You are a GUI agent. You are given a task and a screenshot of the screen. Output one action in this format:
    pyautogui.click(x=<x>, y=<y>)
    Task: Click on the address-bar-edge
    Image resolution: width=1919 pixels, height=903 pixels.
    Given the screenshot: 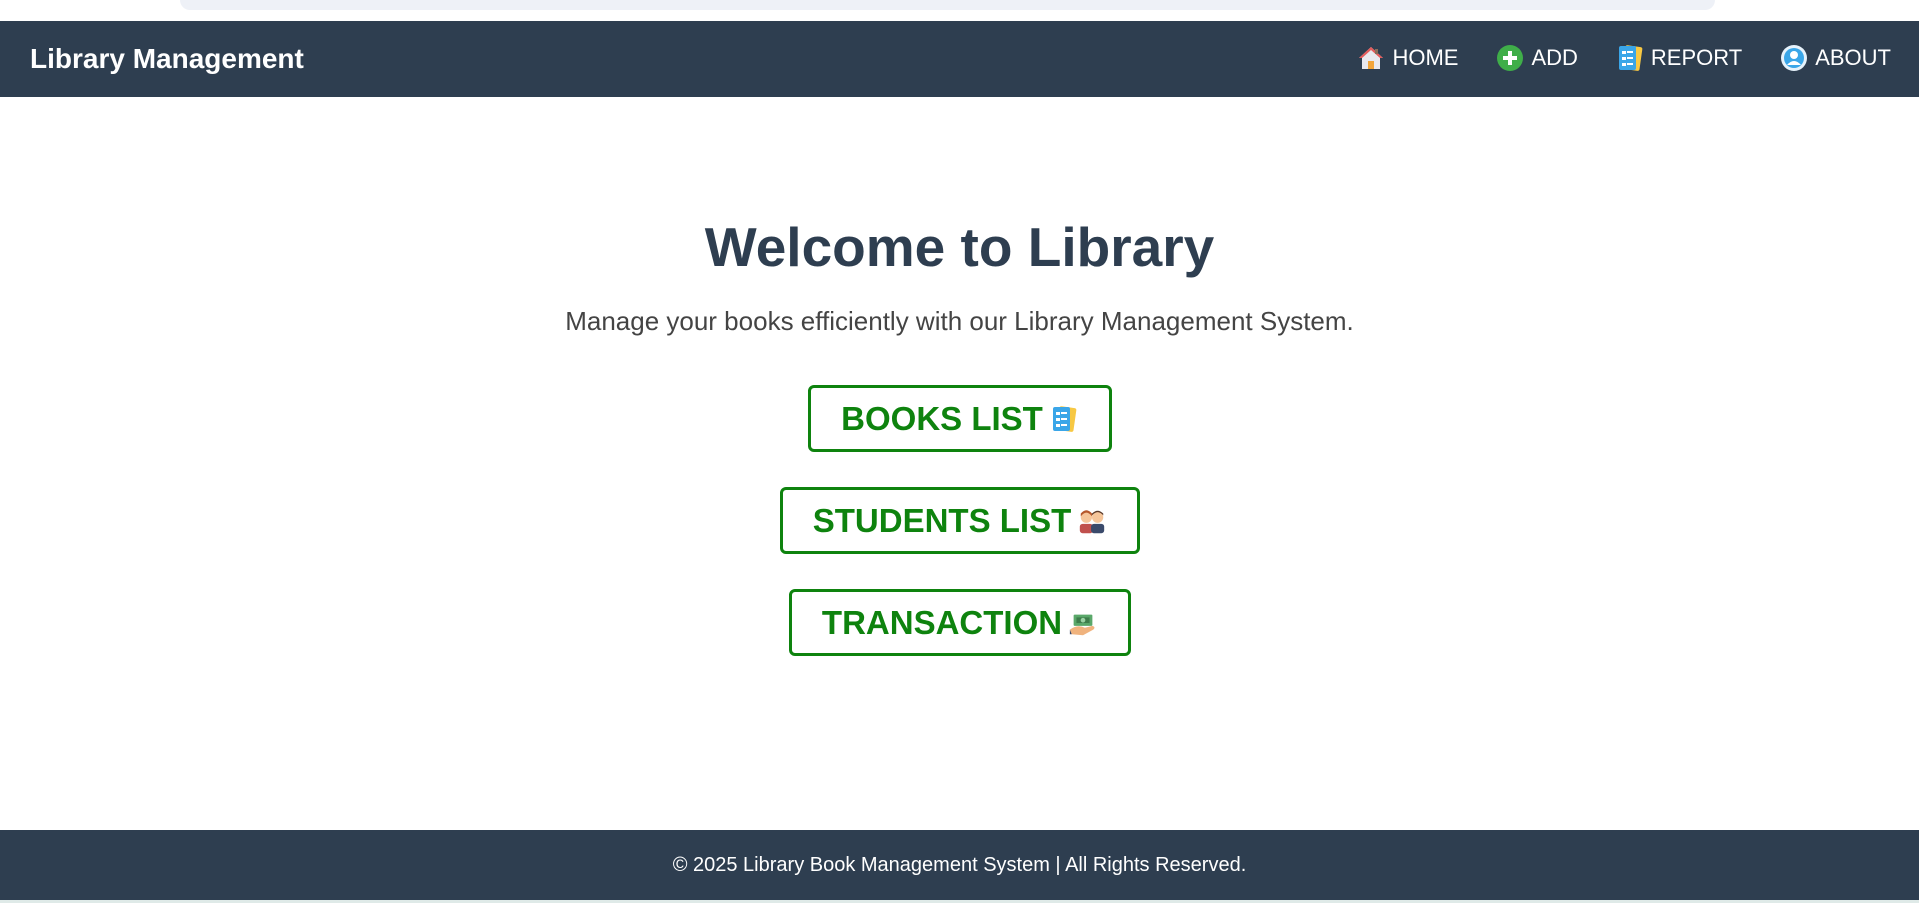 What is the action you would take?
    pyautogui.click(x=947, y=5)
    